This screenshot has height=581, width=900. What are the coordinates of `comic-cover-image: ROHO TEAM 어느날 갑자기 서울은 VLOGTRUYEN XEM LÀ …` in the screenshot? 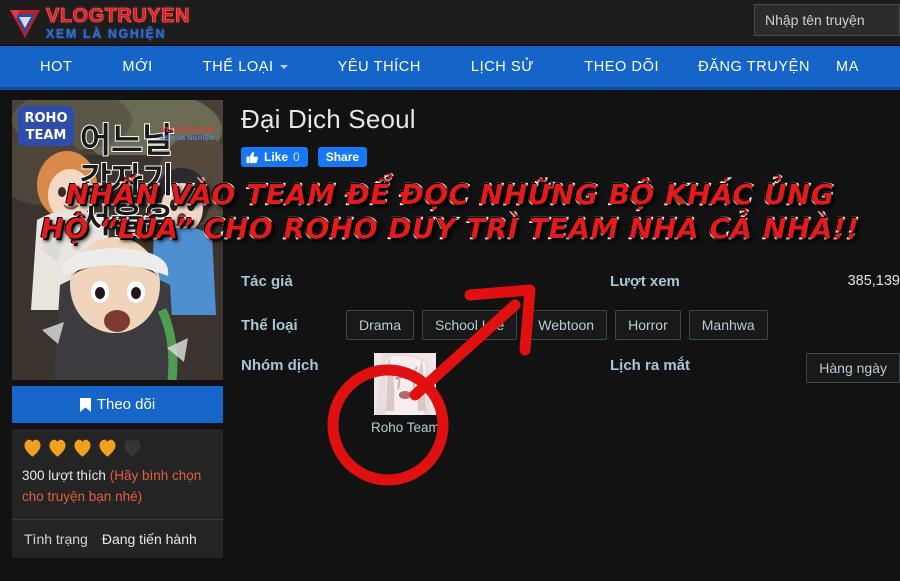 It's located at (117, 240).